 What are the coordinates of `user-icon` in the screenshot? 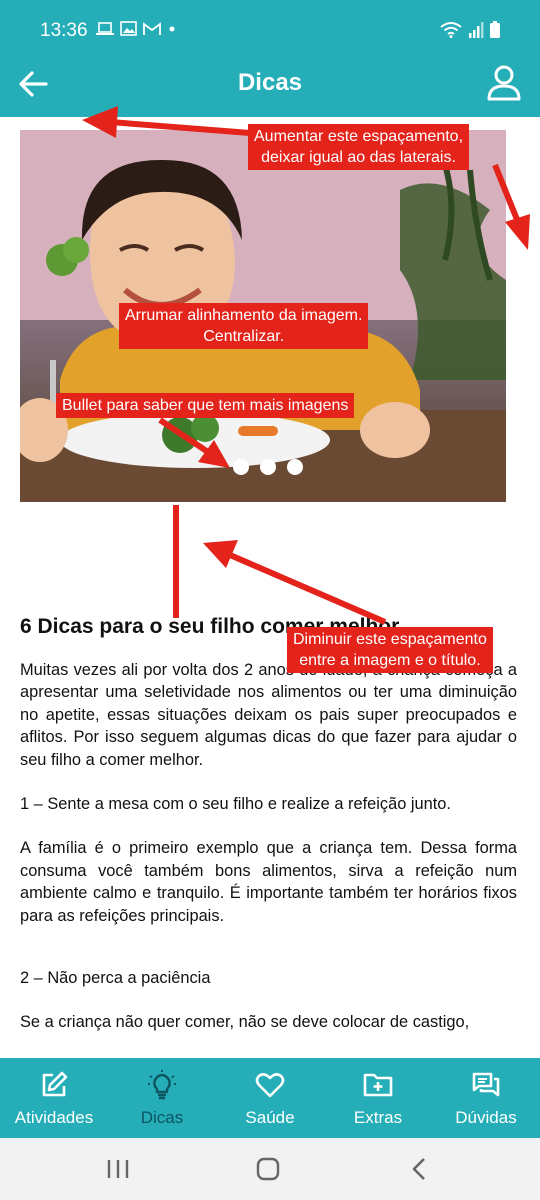 It's located at (504, 82).